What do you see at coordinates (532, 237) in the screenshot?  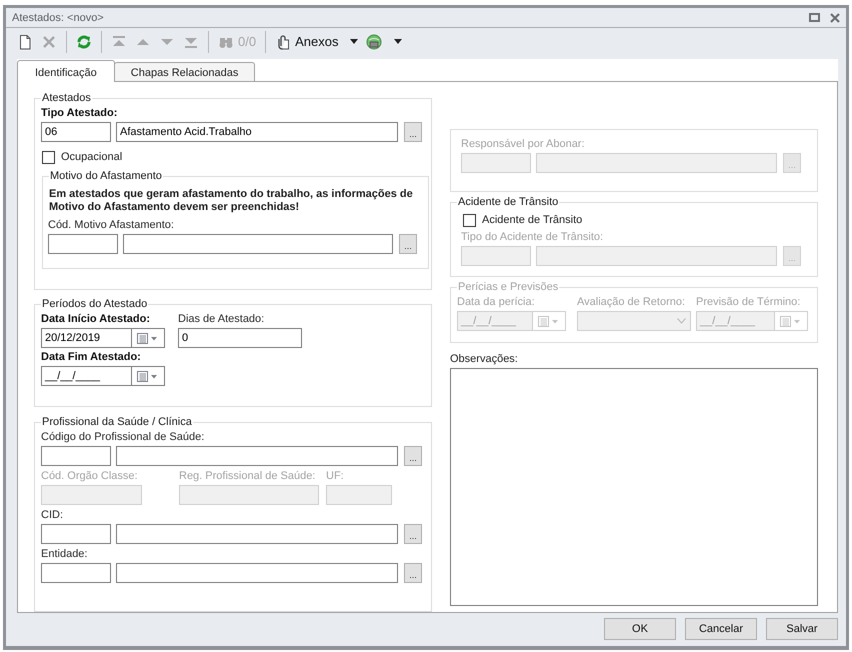 I see `field-label: Tipo do Acidente de Trânsito:` at bounding box center [532, 237].